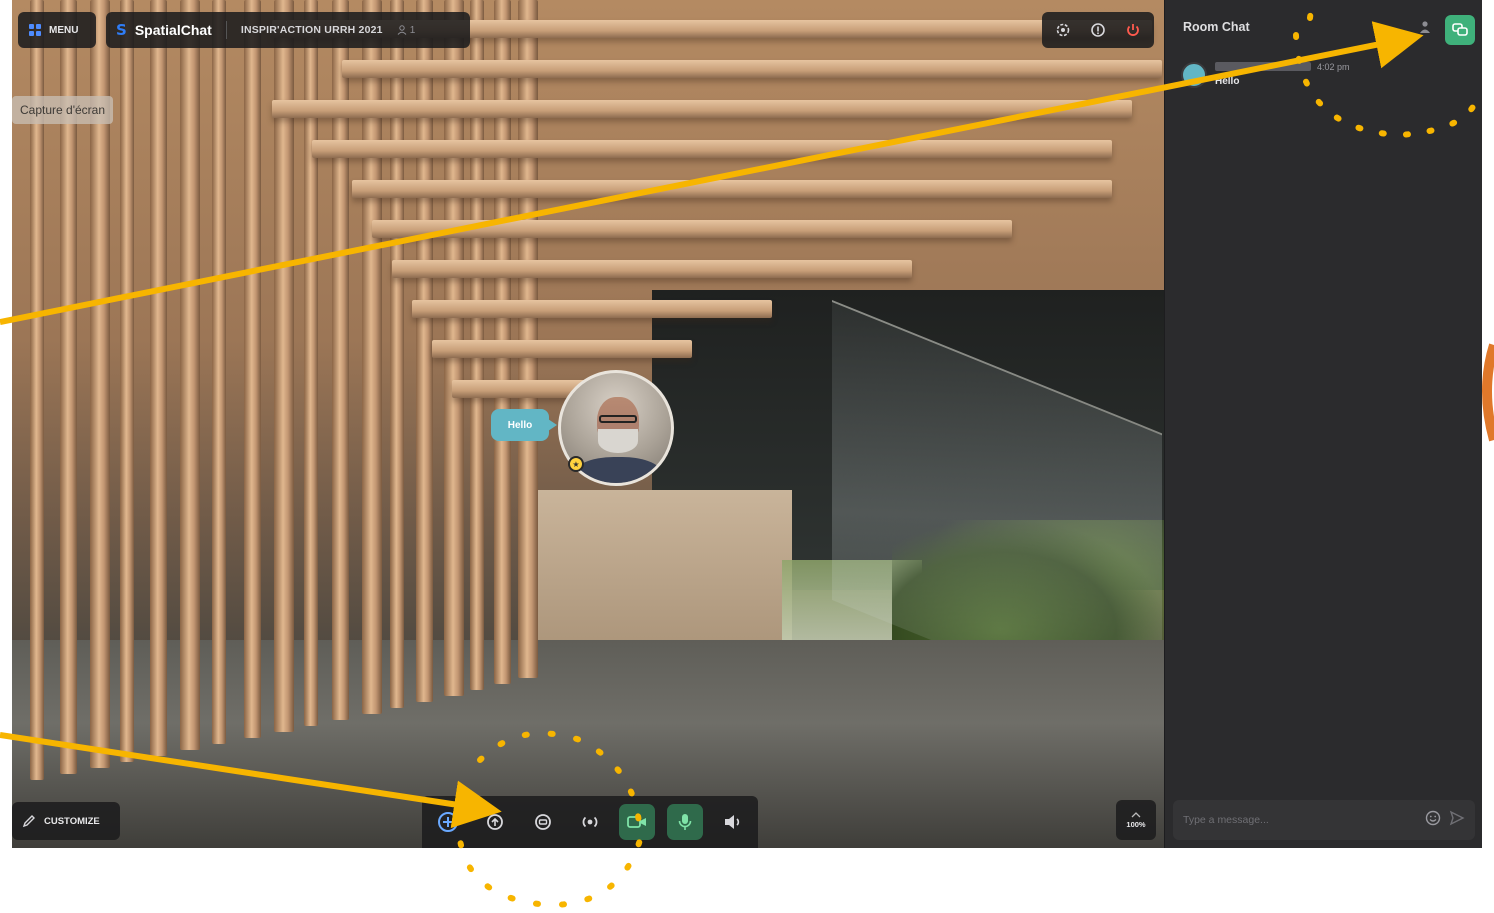 The width and height of the screenshot is (1494, 913). What do you see at coordinates (63, 110) in the screenshot?
I see `screenshot-tooltip: Capture d'écran` at bounding box center [63, 110].